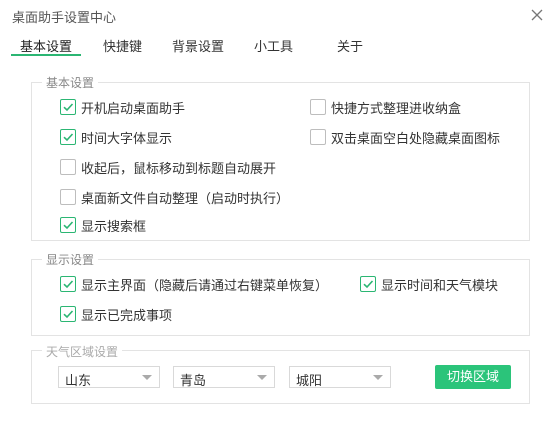 This screenshot has height=430, width=560. I want to click on checkbox-large-time-font: 时间大字体显示, so click(116, 137).